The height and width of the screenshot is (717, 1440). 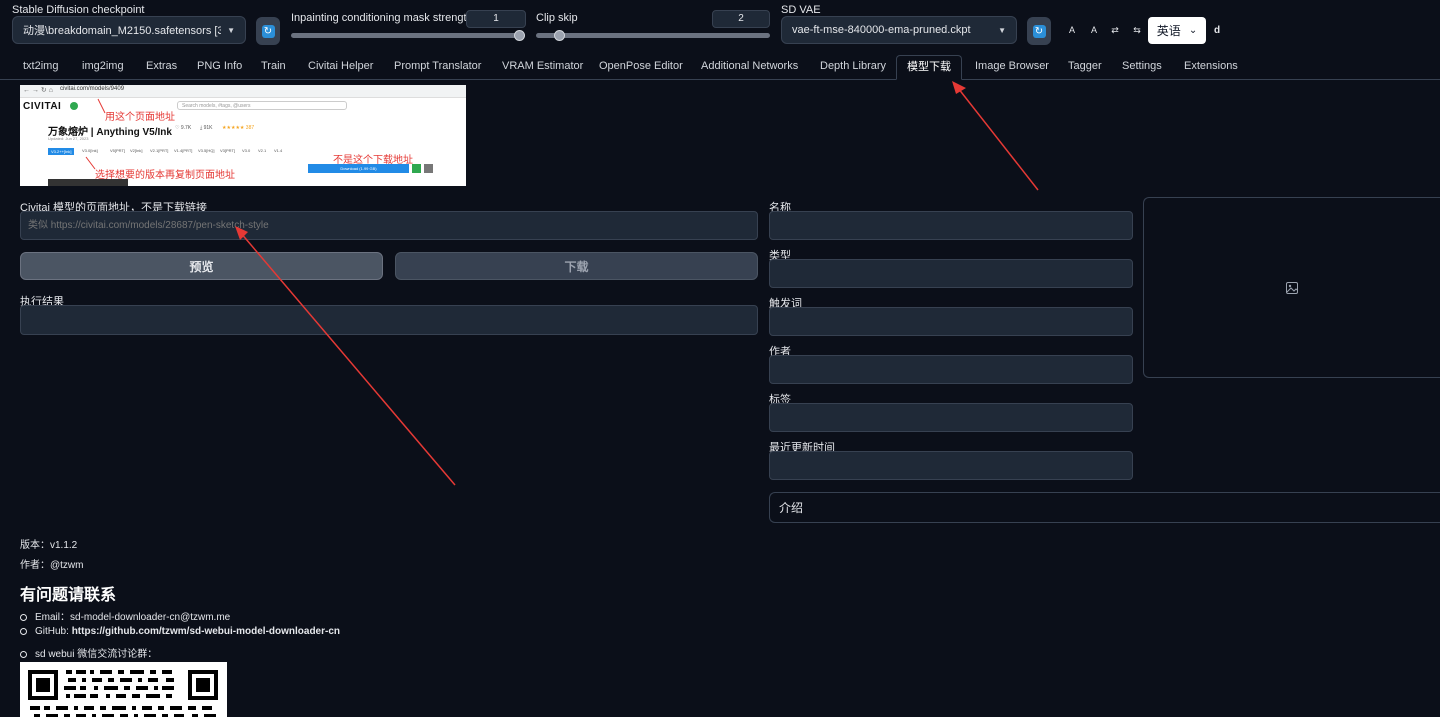 What do you see at coordinates (1085, 66) in the screenshot?
I see `tab-tagger: Tagger` at bounding box center [1085, 66].